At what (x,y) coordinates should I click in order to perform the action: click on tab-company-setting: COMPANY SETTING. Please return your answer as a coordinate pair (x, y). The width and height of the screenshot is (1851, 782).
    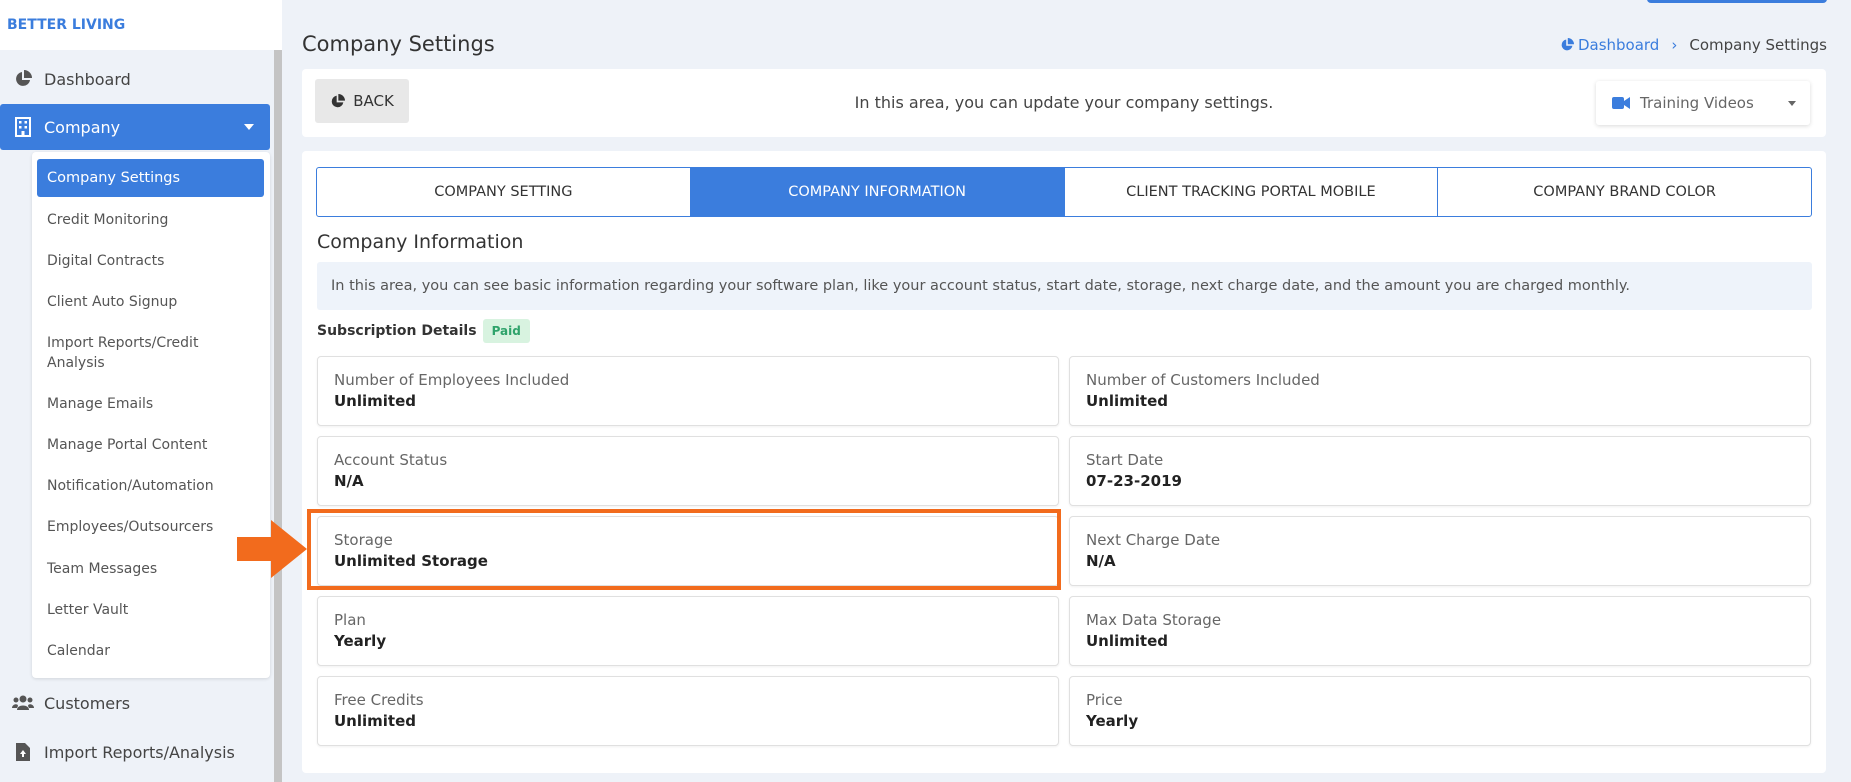
    Looking at the image, I should click on (504, 192).